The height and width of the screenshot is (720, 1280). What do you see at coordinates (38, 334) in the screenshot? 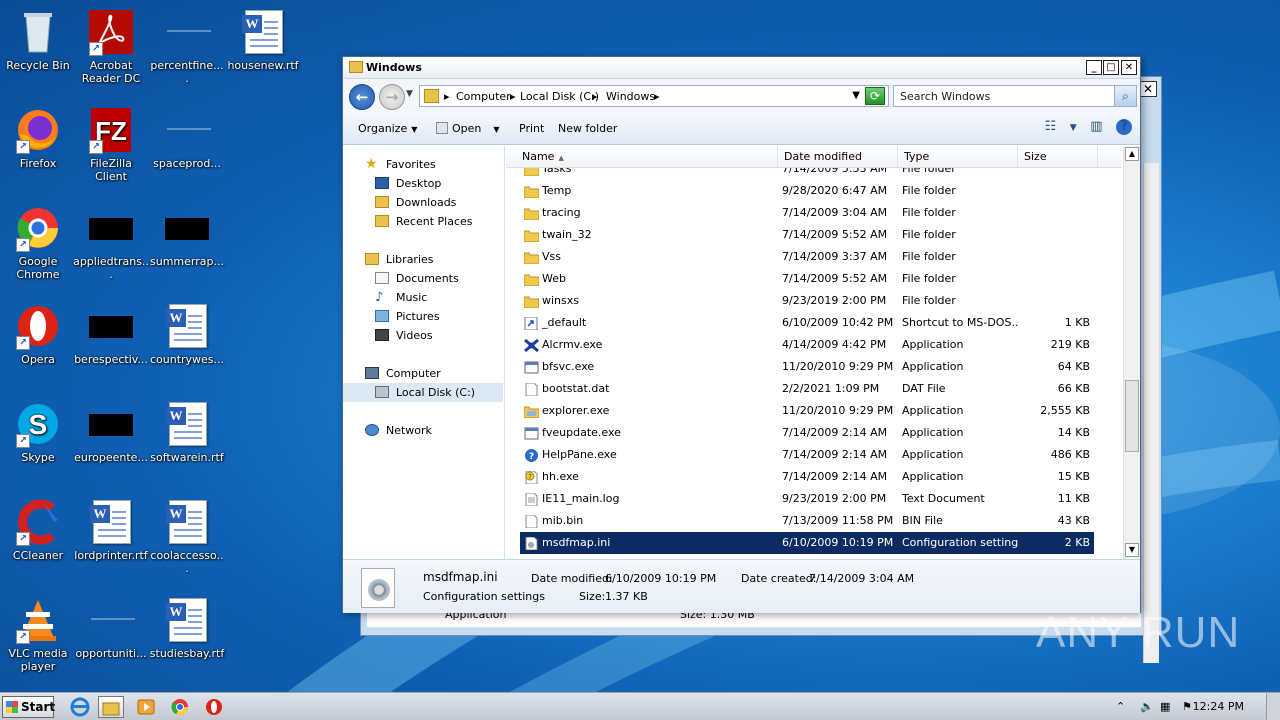
I see `desktop-icon-opera: ↗ Opera` at bounding box center [38, 334].